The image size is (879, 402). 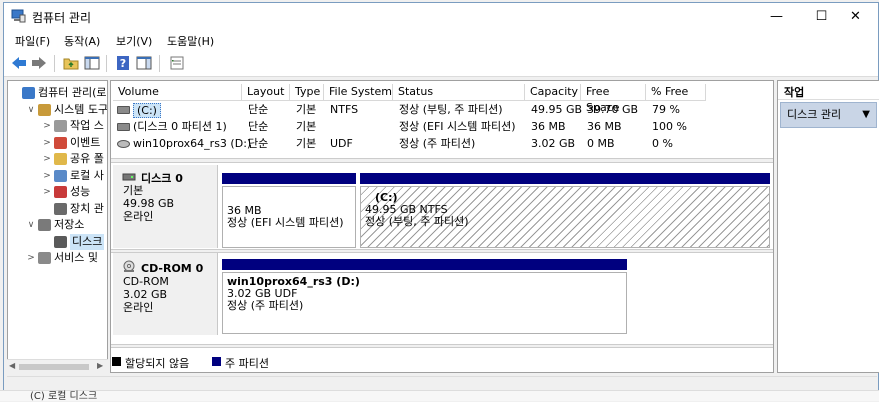 I want to click on tree-horizontal-scrollbar: ◀ ▶, so click(x=57, y=366).